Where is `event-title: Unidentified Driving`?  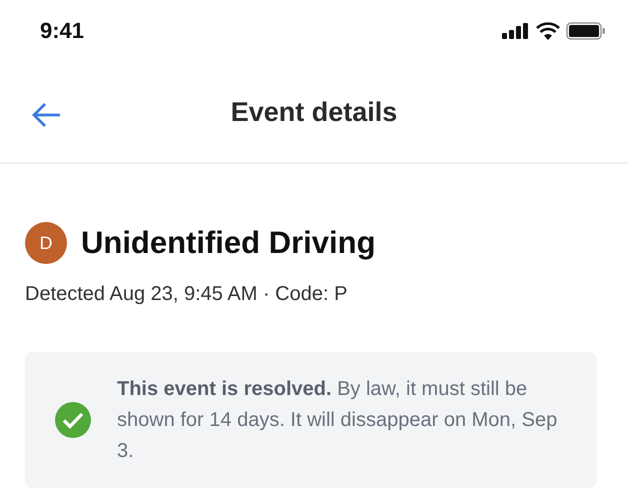 event-title: Unidentified Driving is located at coordinates (228, 243).